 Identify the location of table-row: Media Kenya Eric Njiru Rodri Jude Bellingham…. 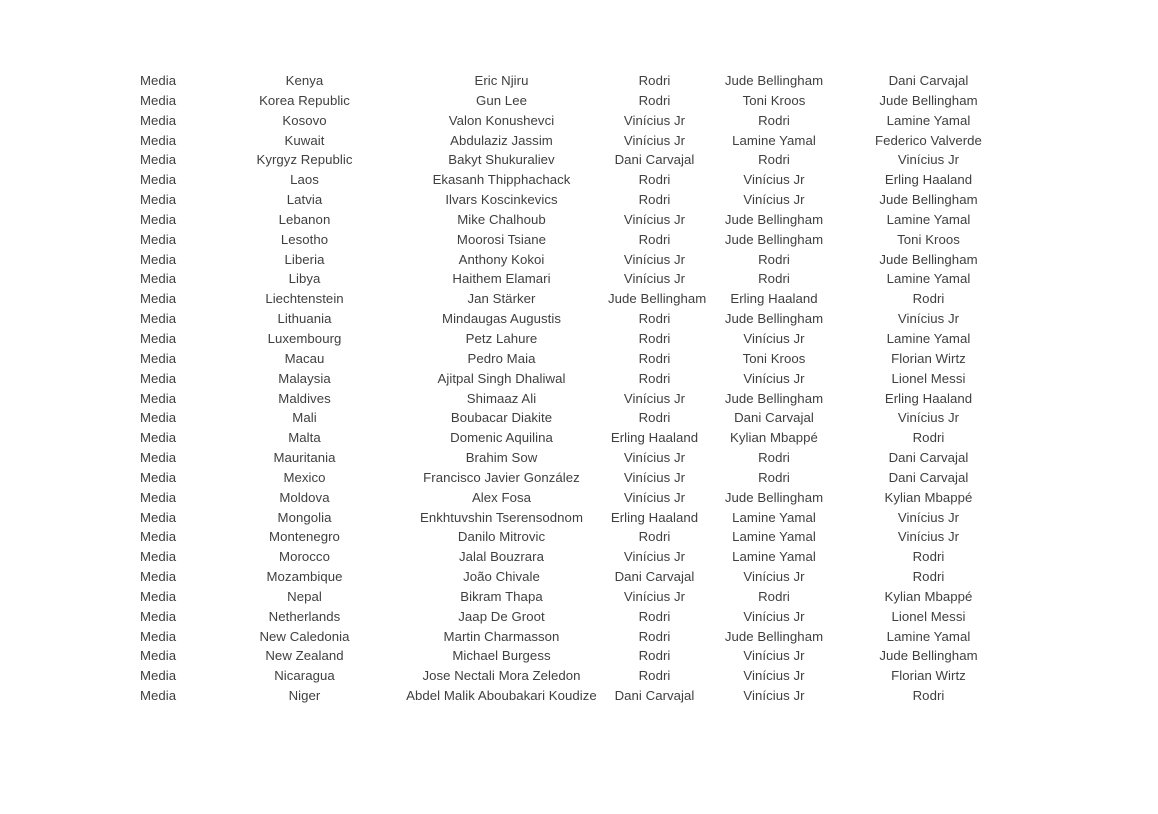
(575, 81).